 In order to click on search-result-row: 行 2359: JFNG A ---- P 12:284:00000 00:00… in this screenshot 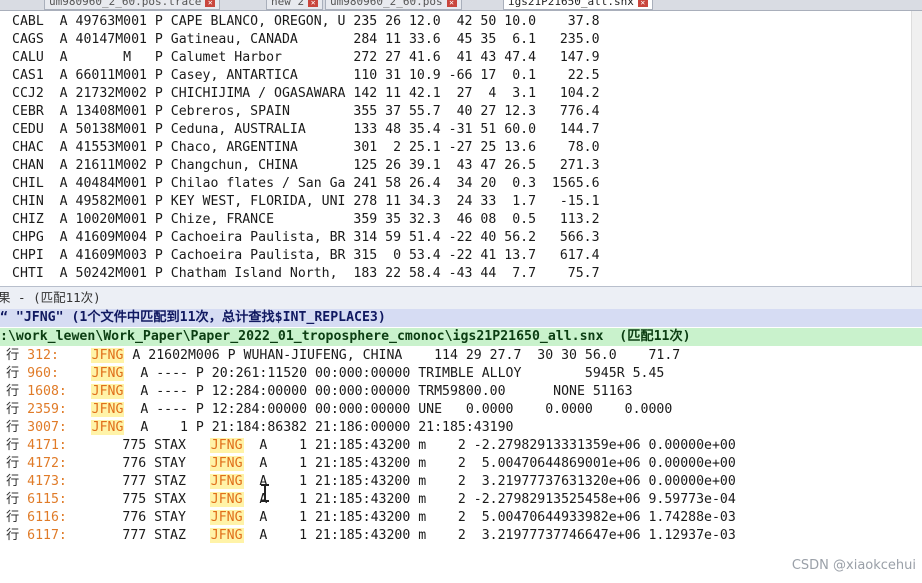, I will do `click(339, 410)`.